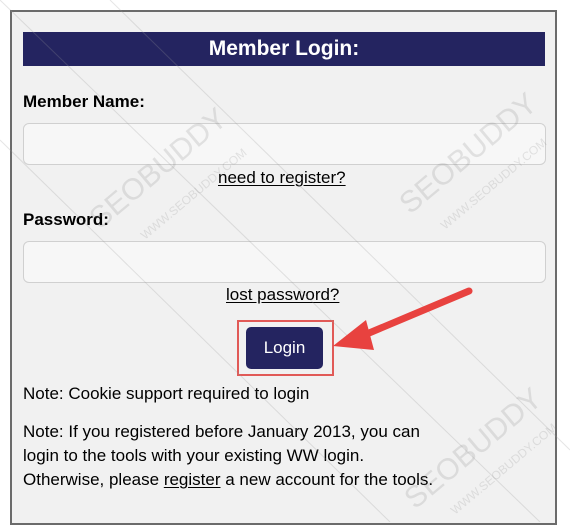 The image size is (570, 525). What do you see at coordinates (284, 348) in the screenshot?
I see `login-button: Login` at bounding box center [284, 348].